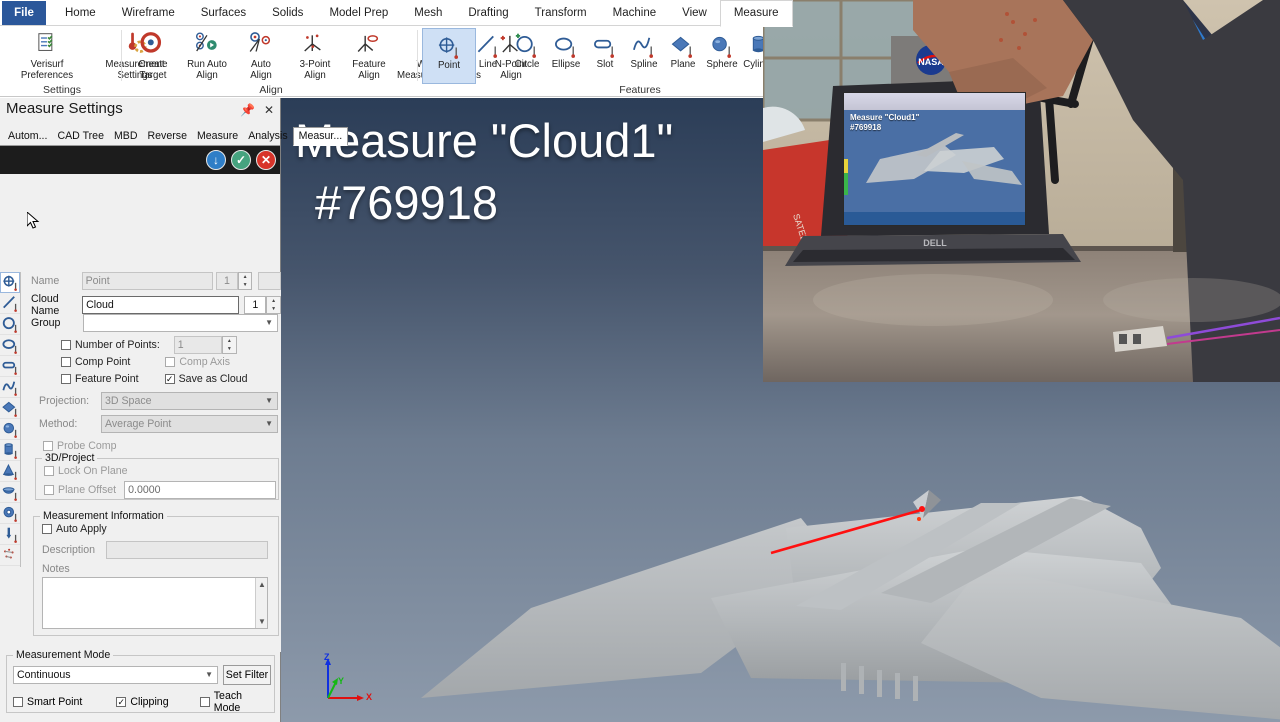 This screenshot has height=722, width=1280. Describe the element at coordinates (223, 13) in the screenshot. I see `tab-surfaces: Surfaces` at that location.